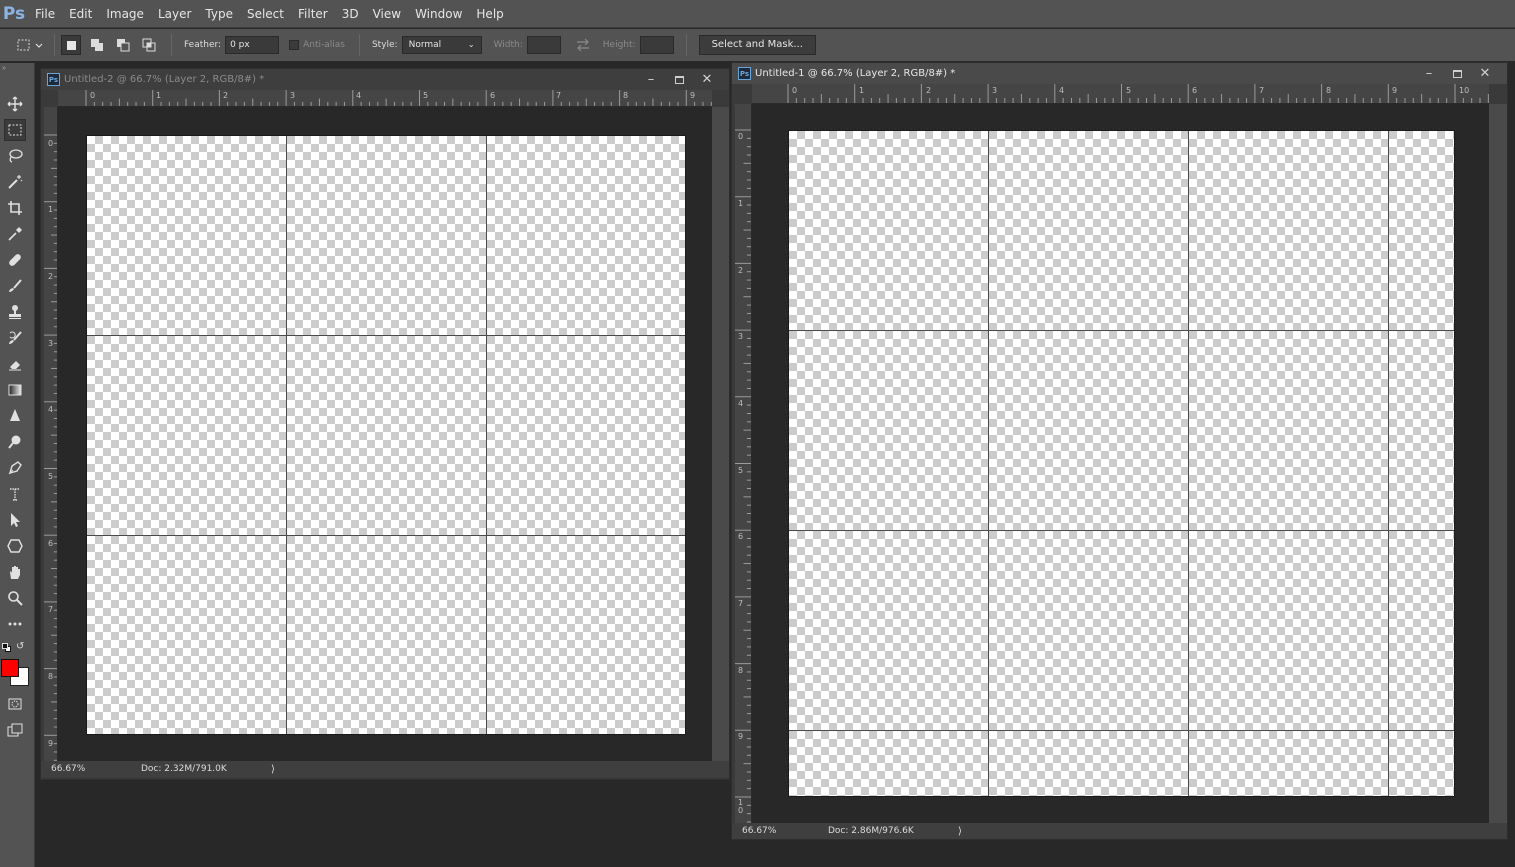 The height and width of the screenshot is (867, 1515). Describe the element at coordinates (97, 45) in the screenshot. I see `add-to-selection-button` at that location.